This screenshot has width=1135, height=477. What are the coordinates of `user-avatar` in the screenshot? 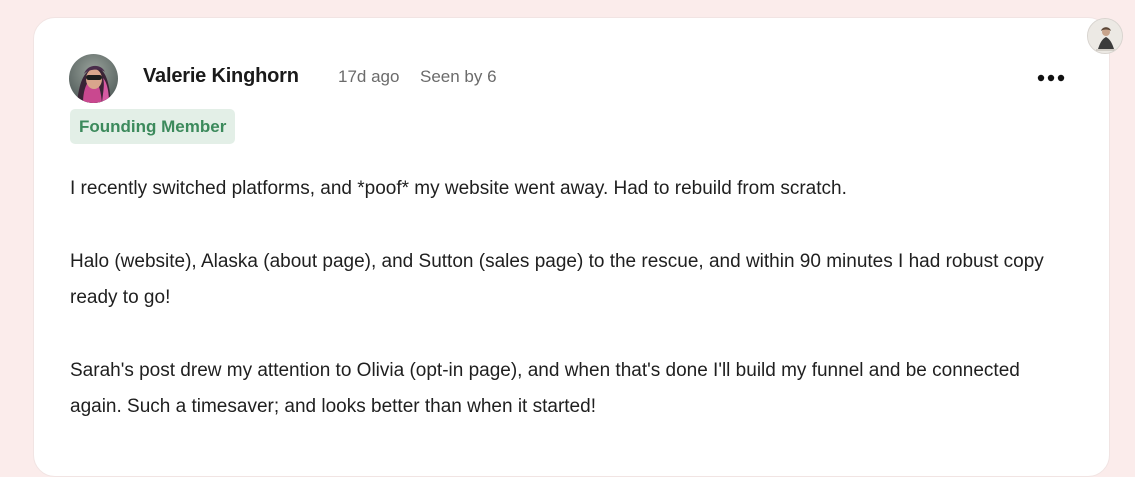 It's located at (1105, 36).